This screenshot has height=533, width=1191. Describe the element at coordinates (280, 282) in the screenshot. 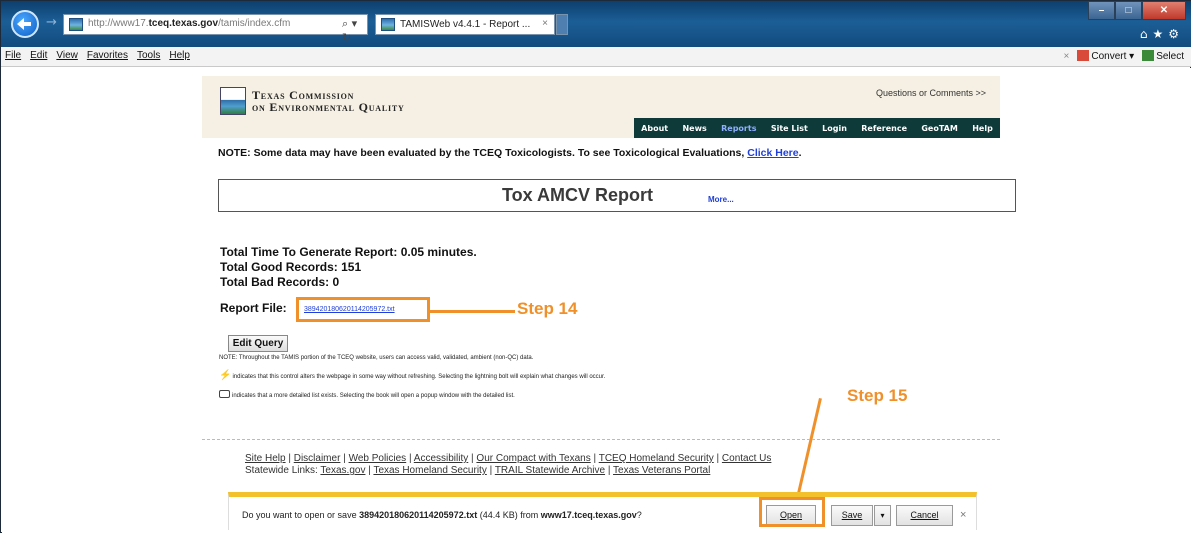

I see `total-bad-records: Total Bad Records: 0` at that location.